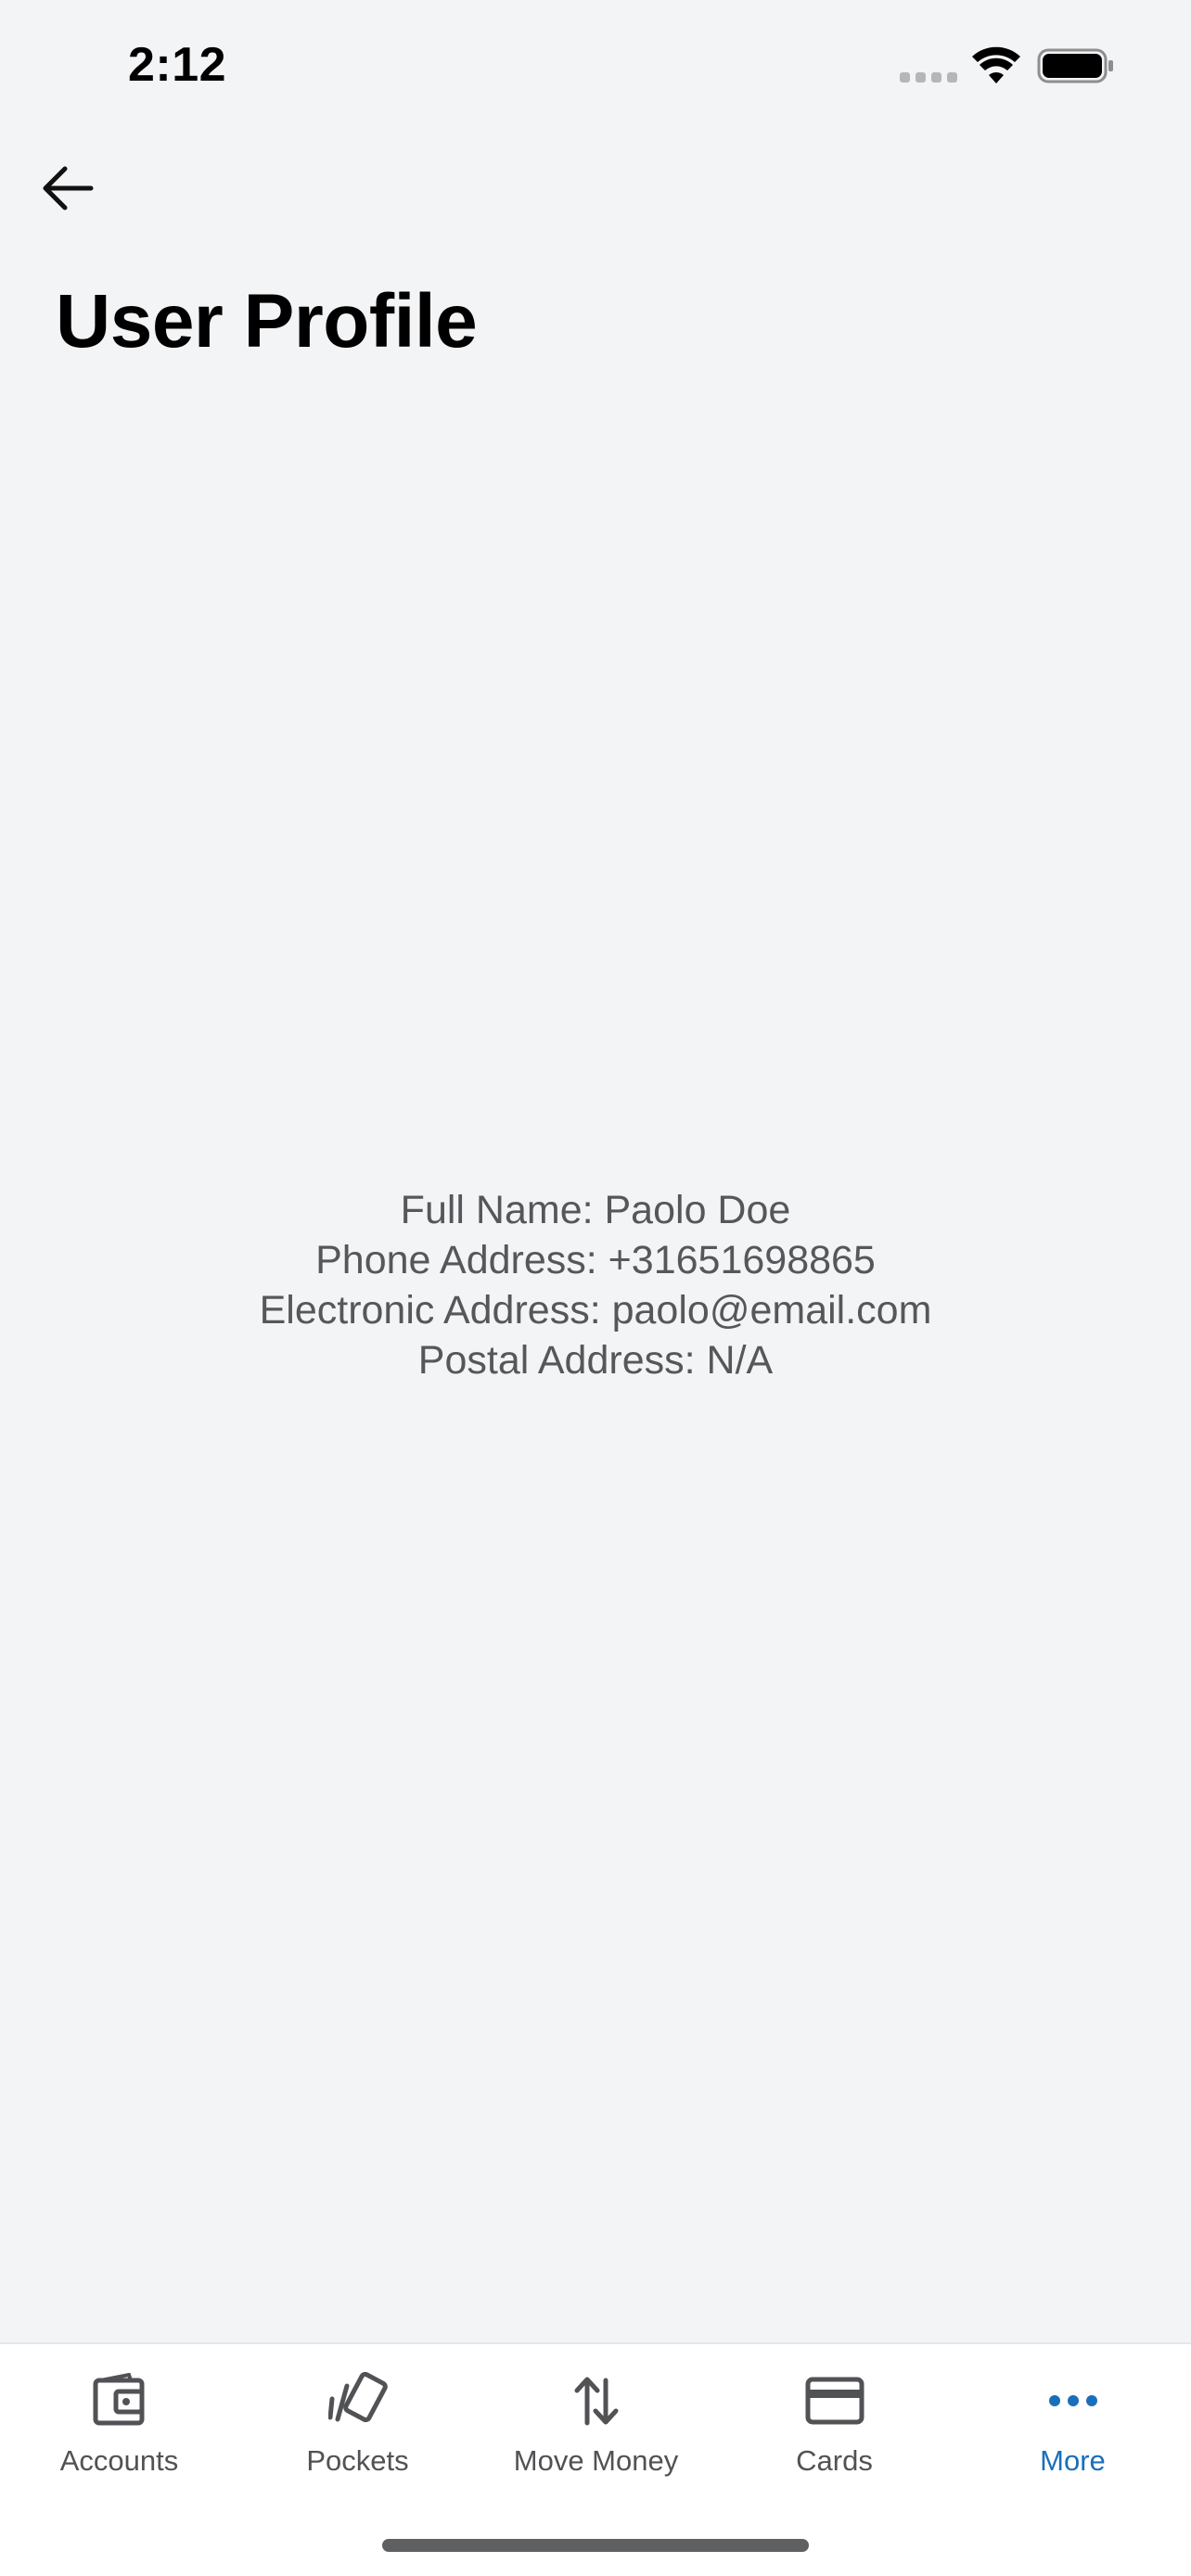 The width and height of the screenshot is (1191, 2576). Describe the element at coordinates (595, 2545) in the screenshot. I see `home-indicator` at that location.